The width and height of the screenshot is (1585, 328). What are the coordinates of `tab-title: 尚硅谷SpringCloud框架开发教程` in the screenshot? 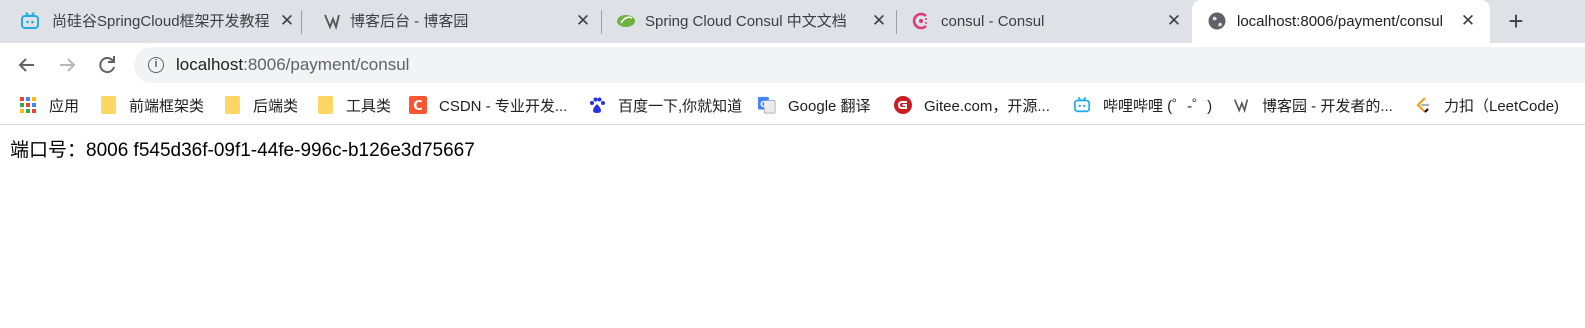 It's located at (161, 21).